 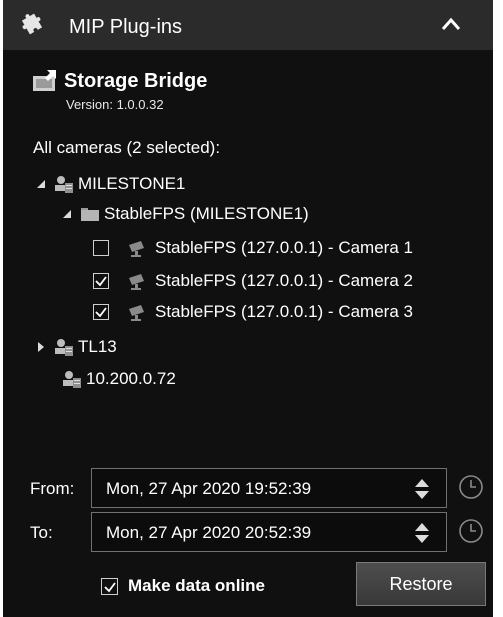 What do you see at coordinates (32, 24) in the screenshot?
I see `puzzle-icon` at bounding box center [32, 24].